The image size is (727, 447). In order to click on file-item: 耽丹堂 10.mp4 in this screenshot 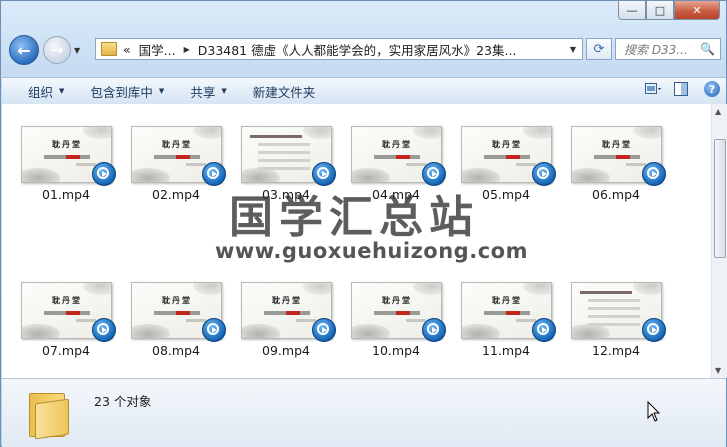, I will do `click(397, 327)`.